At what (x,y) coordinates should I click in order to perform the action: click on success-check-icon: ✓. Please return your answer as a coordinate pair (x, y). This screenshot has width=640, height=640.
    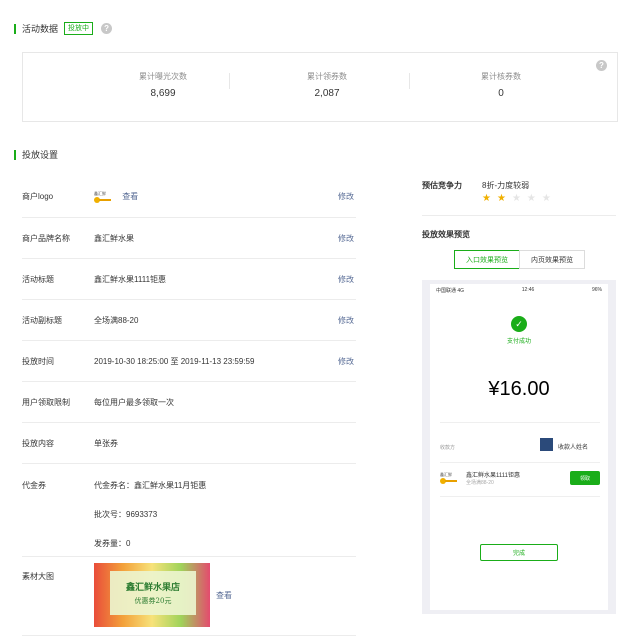
    Looking at the image, I should click on (519, 324).